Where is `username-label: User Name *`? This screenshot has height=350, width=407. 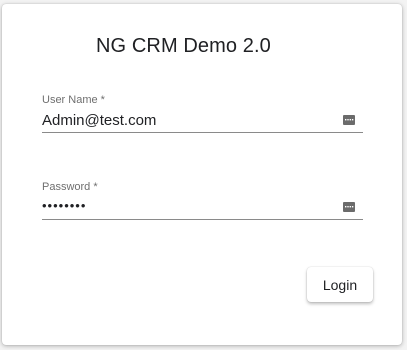
username-label: User Name * is located at coordinates (73, 100).